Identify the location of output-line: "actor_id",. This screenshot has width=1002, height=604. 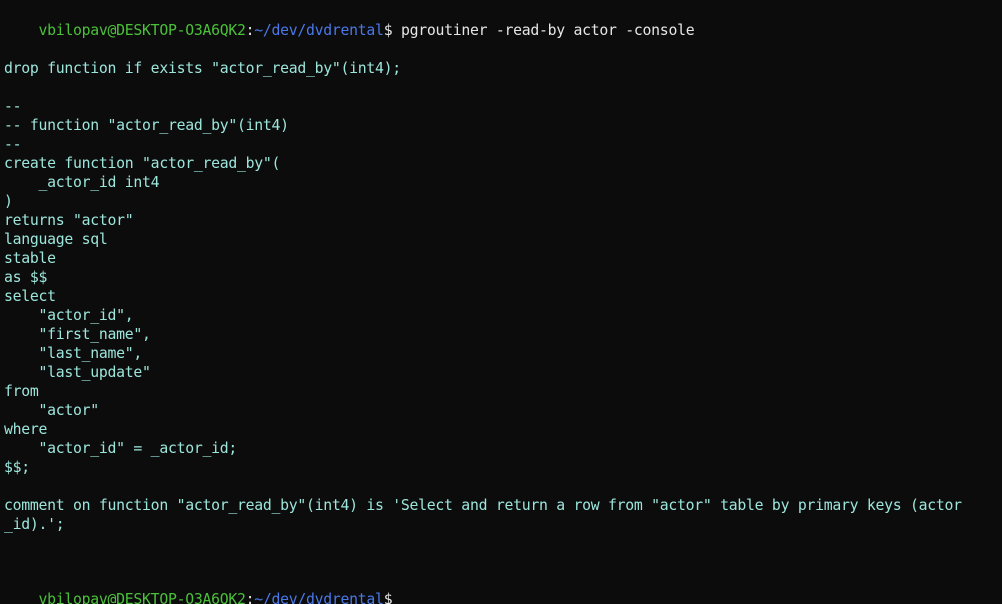
(69, 315).